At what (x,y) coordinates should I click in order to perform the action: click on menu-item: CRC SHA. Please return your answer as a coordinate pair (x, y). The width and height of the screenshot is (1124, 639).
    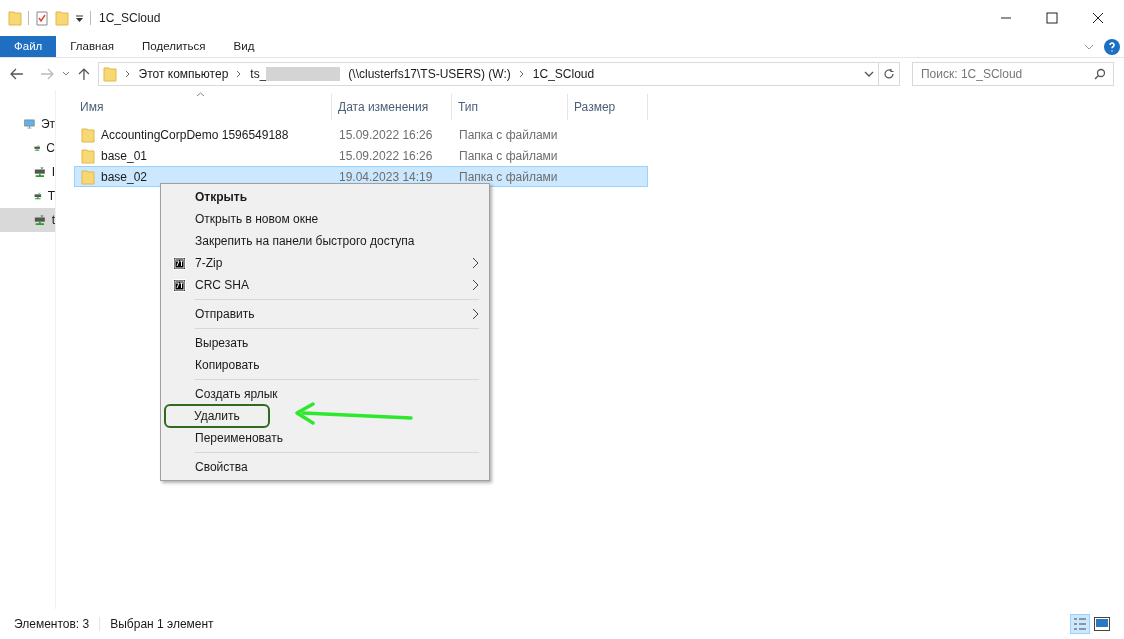
    Looking at the image, I should click on (325, 285).